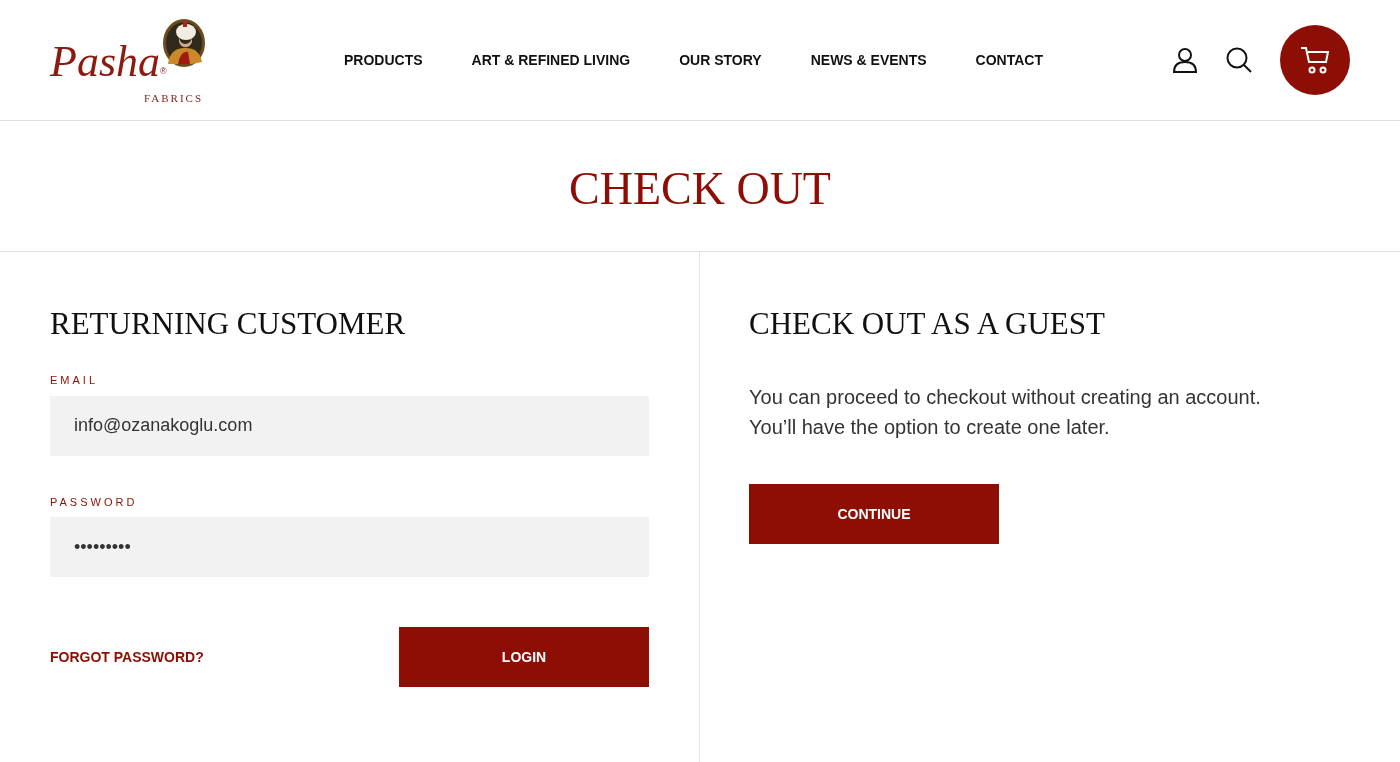  I want to click on field-label: PASSWORD, so click(94, 502).